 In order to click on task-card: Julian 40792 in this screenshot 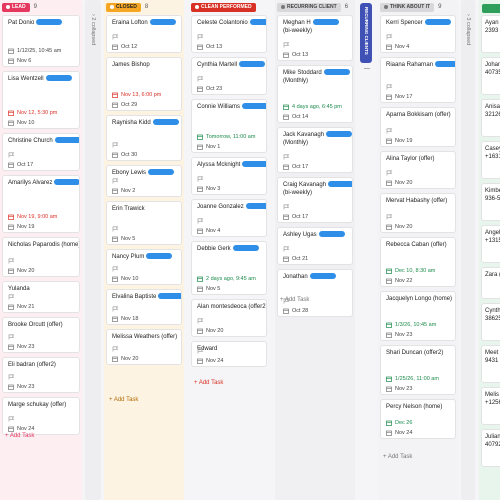, I will do `click(490, 448)`.